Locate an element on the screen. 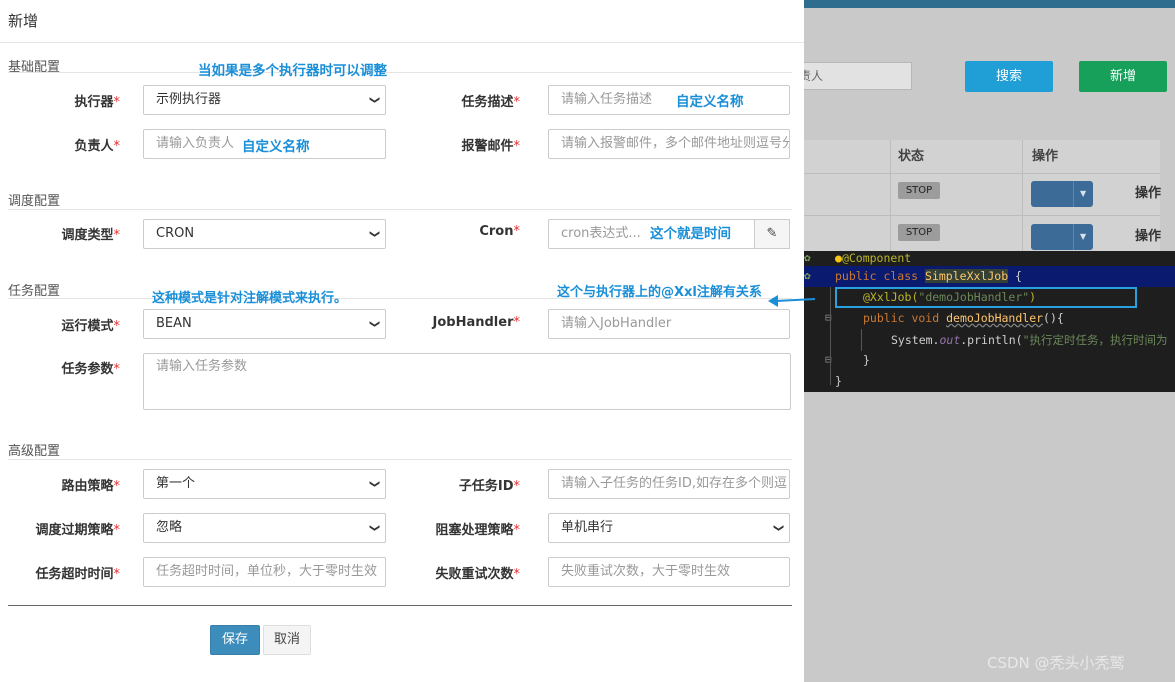  job-desc-input: 请输入任务描述 is located at coordinates (669, 100).